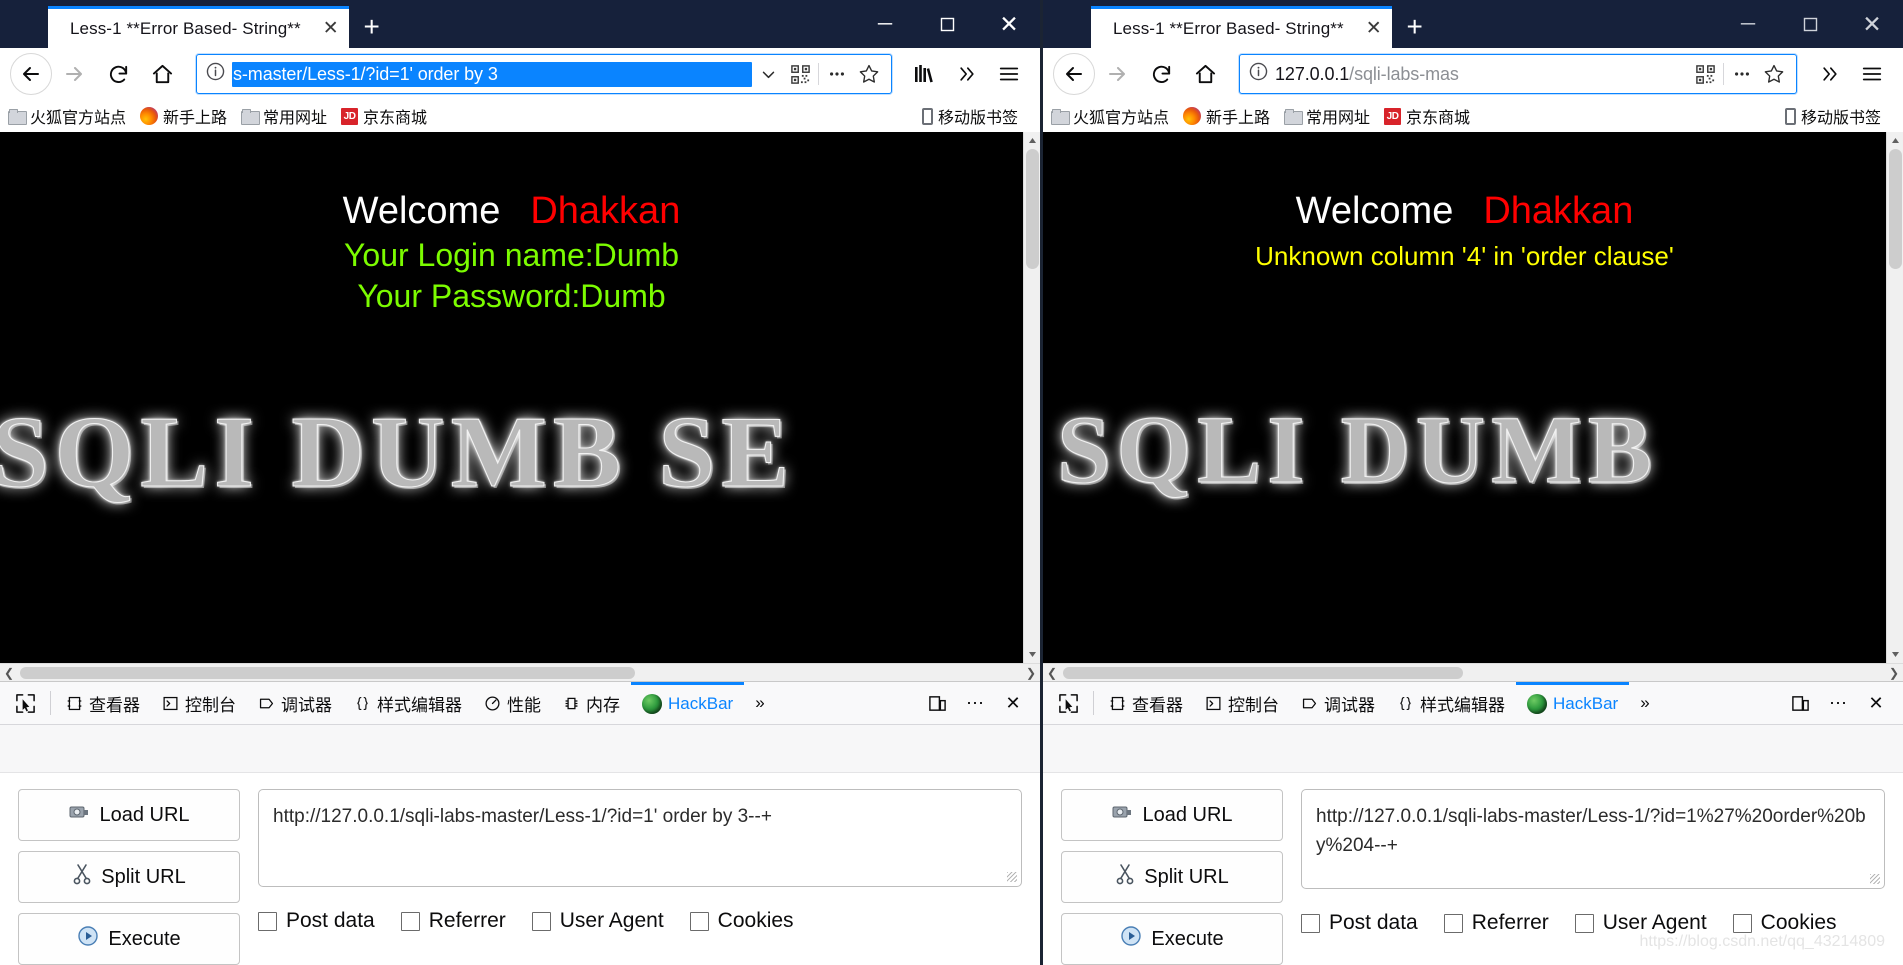 This screenshot has height=965, width=1903. Describe the element at coordinates (597, 921) in the screenshot. I see `option-user-agent: User Agent` at that location.